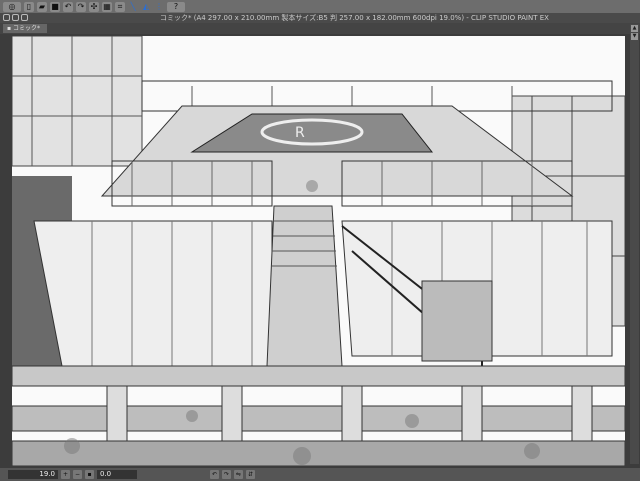 This screenshot has width=640, height=481. What do you see at coordinates (176, 6) in the screenshot?
I see `help-icon: ?` at bounding box center [176, 6].